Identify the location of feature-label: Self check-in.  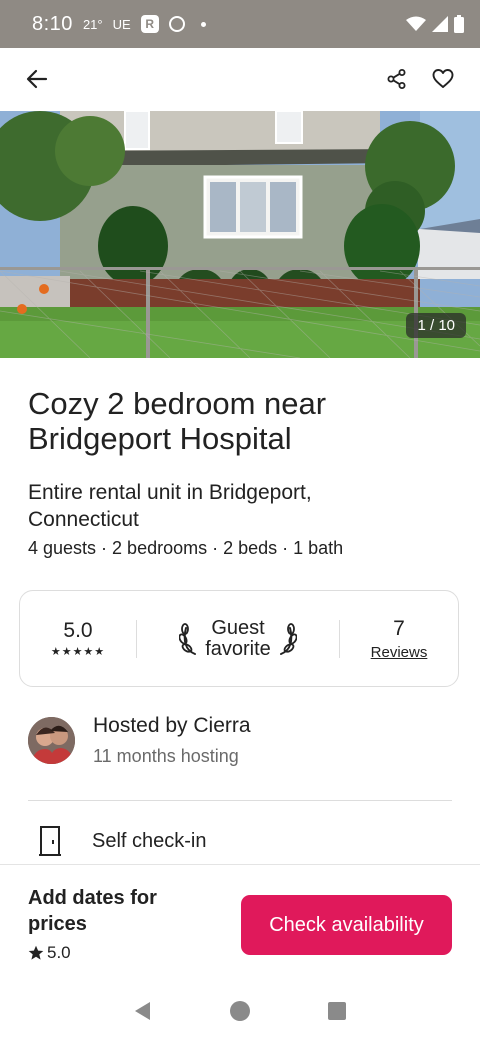
(149, 840).